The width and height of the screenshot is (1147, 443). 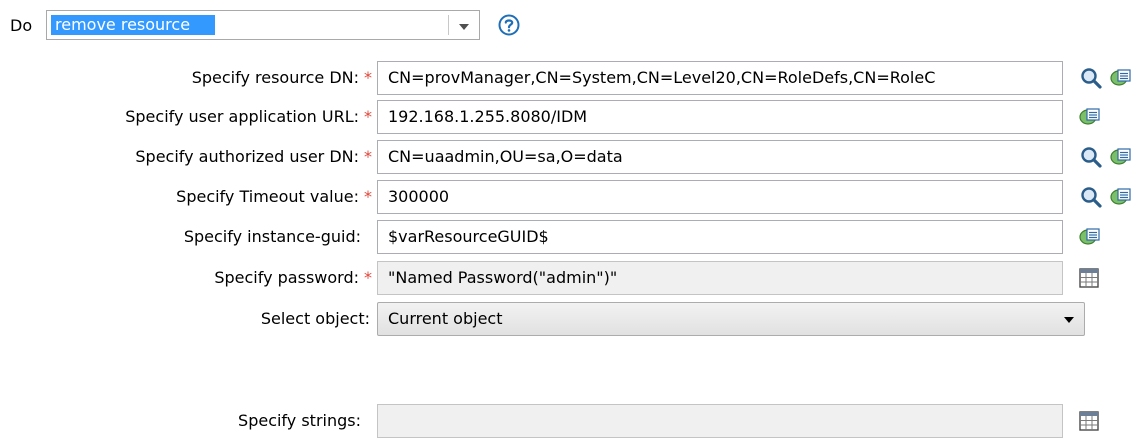 What do you see at coordinates (720, 117) in the screenshot?
I see `user-app-url-field: 192.168.1.255.8080/IDM` at bounding box center [720, 117].